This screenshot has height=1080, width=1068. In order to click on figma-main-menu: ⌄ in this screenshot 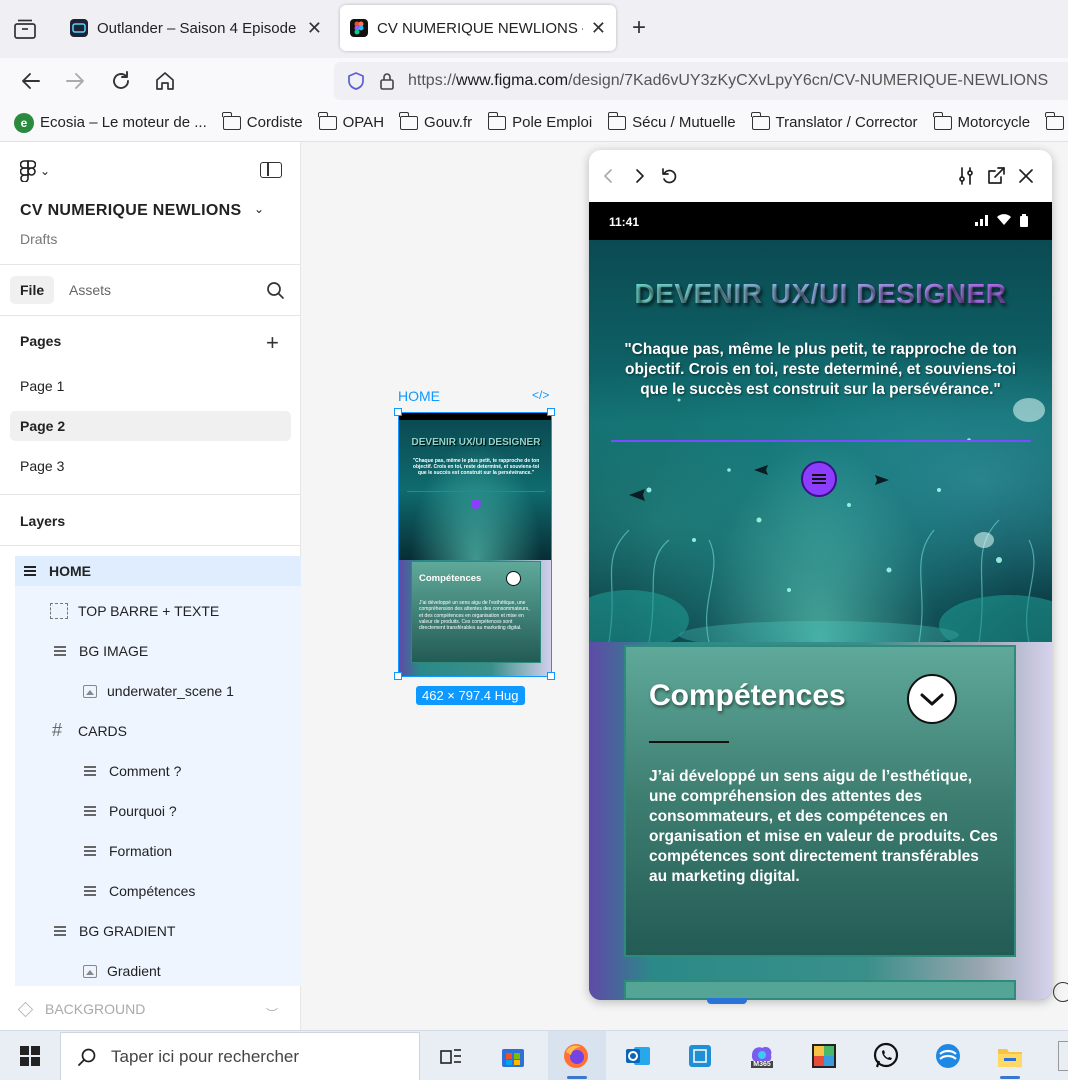, I will do `click(35, 171)`.